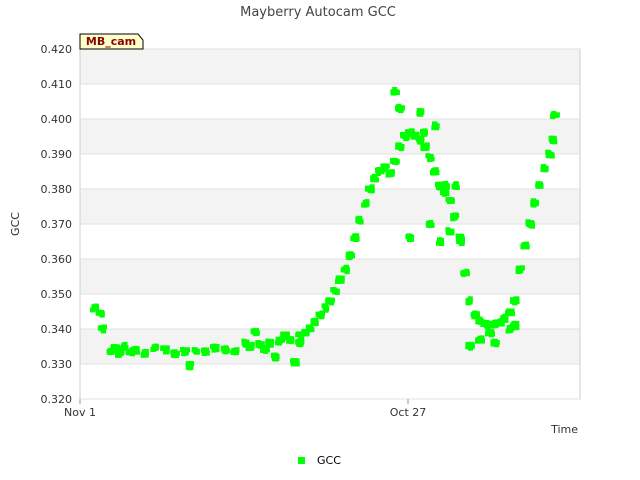 Image resolution: width=640 pixels, height=480 pixels. I want to click on y-tick-label: 0.370, so click(57, 224).